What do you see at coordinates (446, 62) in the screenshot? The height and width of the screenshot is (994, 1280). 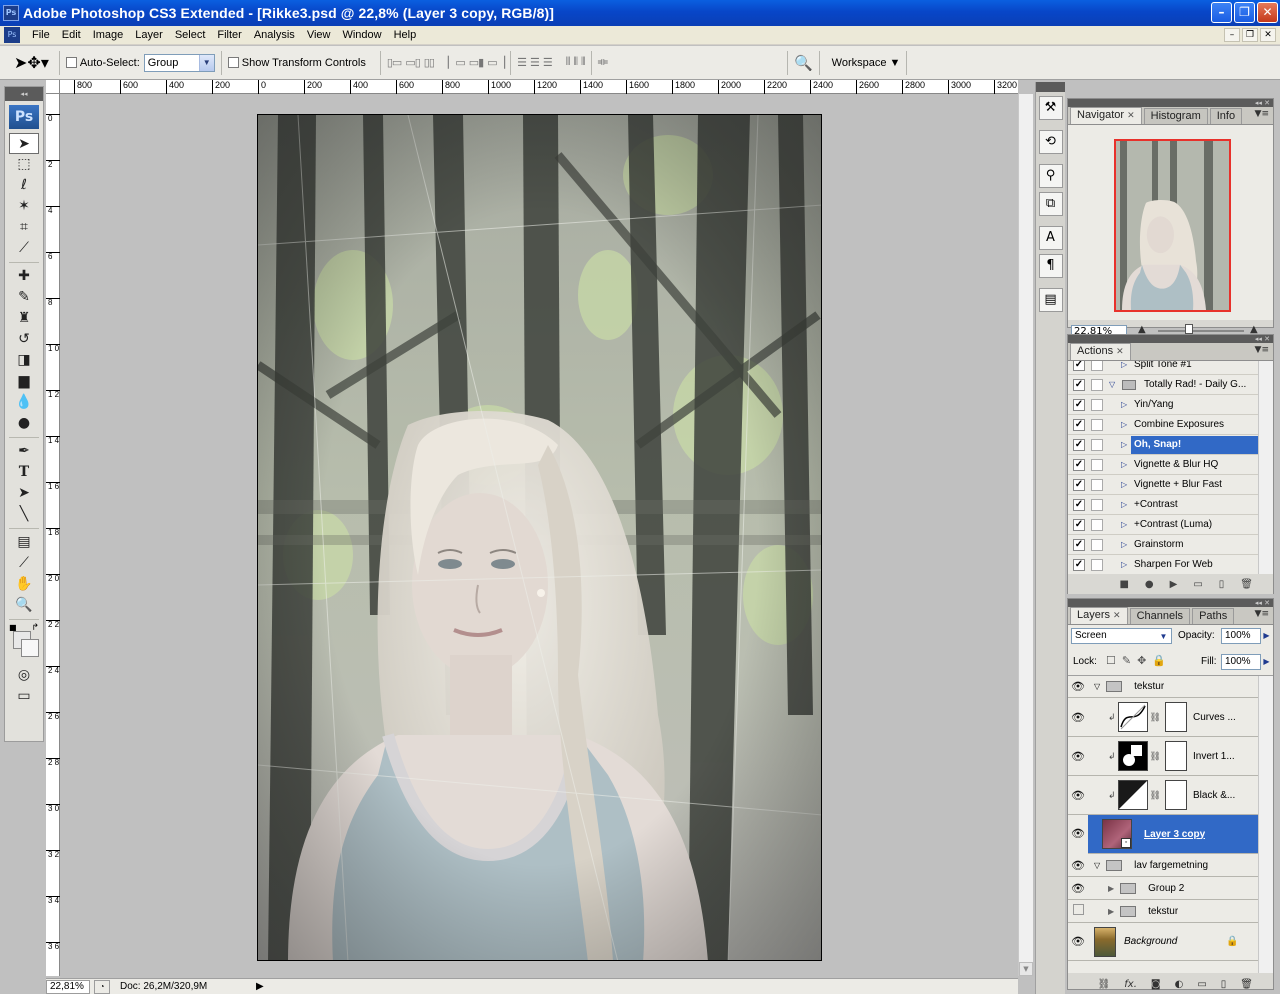 I see `align-buttons: ▯▭ ▭▯ ▯▯ ▏▭ ▭▮ ▭▕` at bounding box center [446, 62].